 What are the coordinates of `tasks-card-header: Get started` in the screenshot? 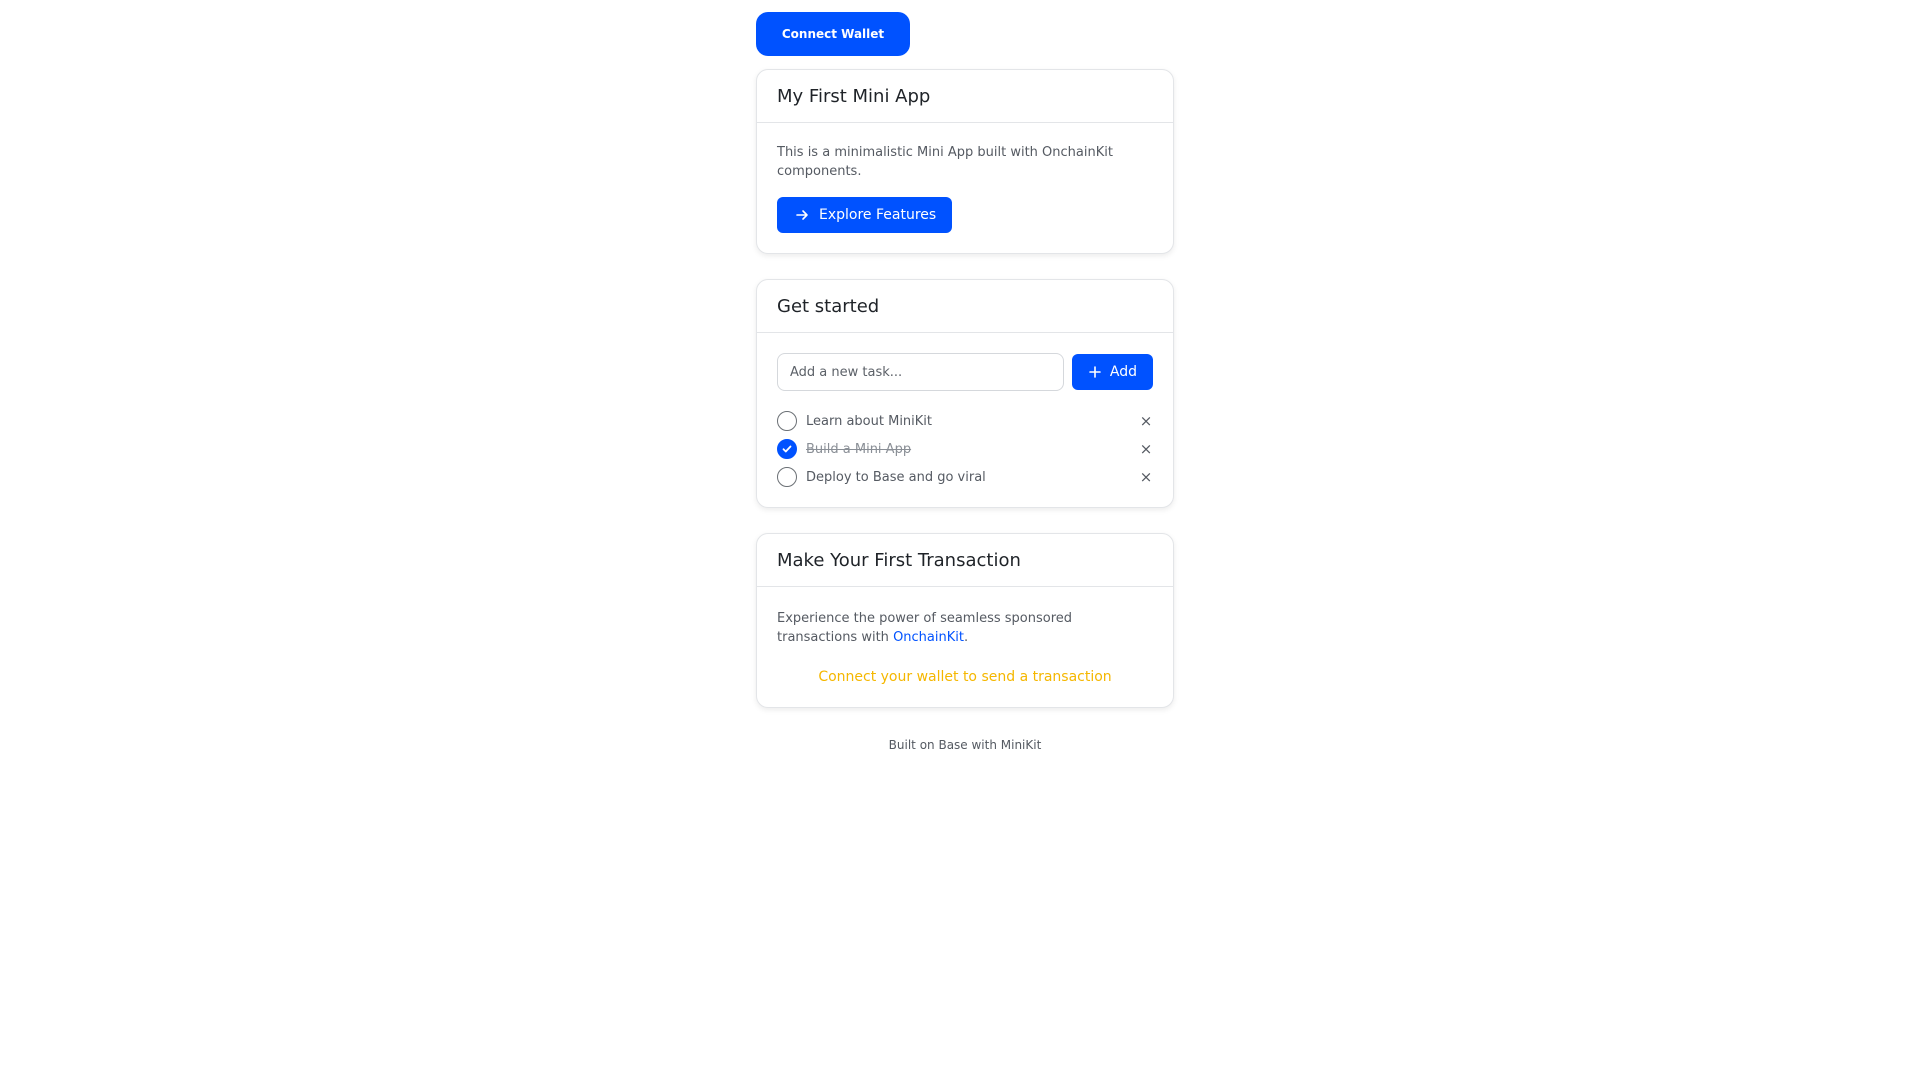 It's located at (965, 306).